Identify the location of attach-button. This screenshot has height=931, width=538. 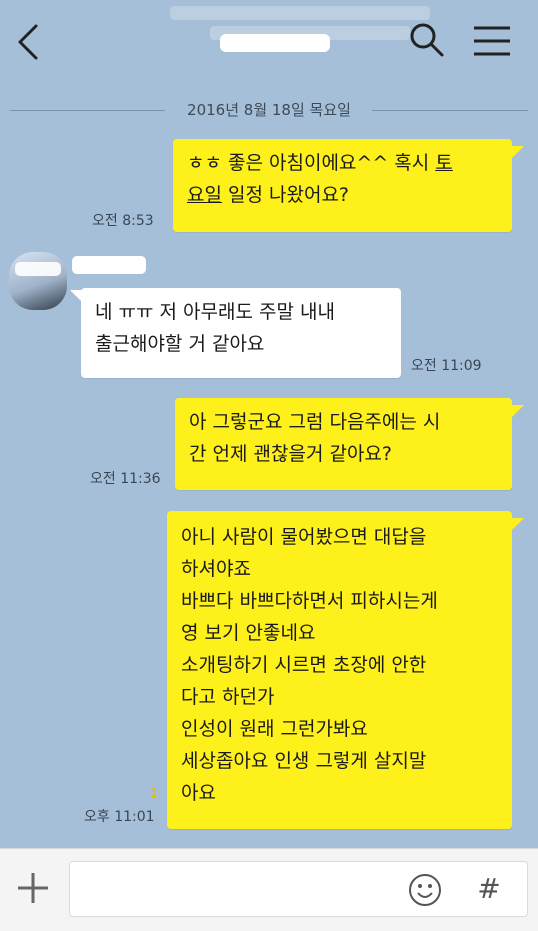
(33, 888).